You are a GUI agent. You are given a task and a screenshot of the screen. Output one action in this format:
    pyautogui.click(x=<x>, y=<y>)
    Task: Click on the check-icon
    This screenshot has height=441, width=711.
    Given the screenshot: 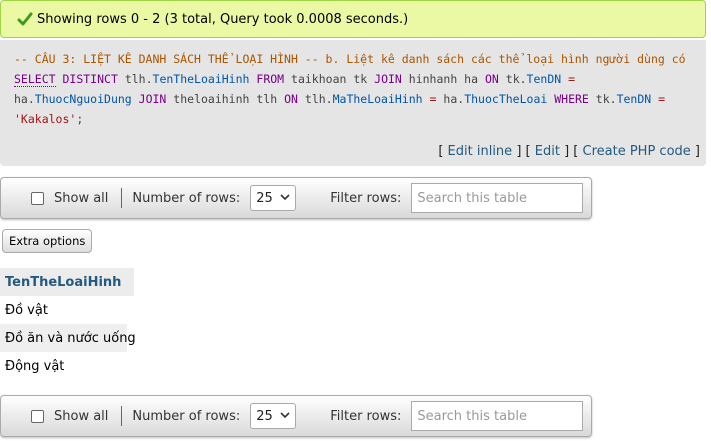 What is the action you would take?
    pyautogui.click(x=25, y=19)
    